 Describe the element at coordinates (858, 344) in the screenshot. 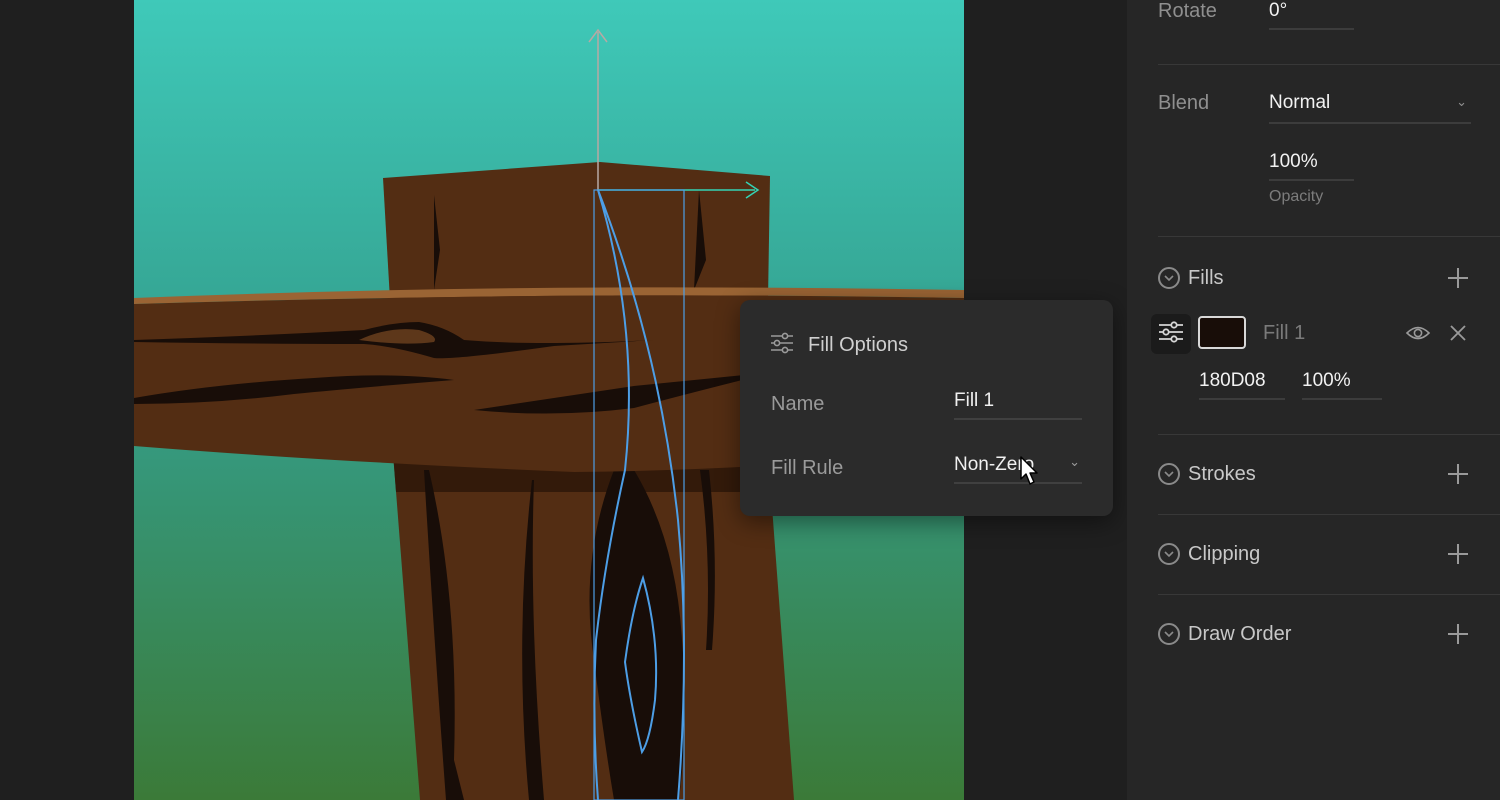

I see `popup-title: Fill Options` at that location.